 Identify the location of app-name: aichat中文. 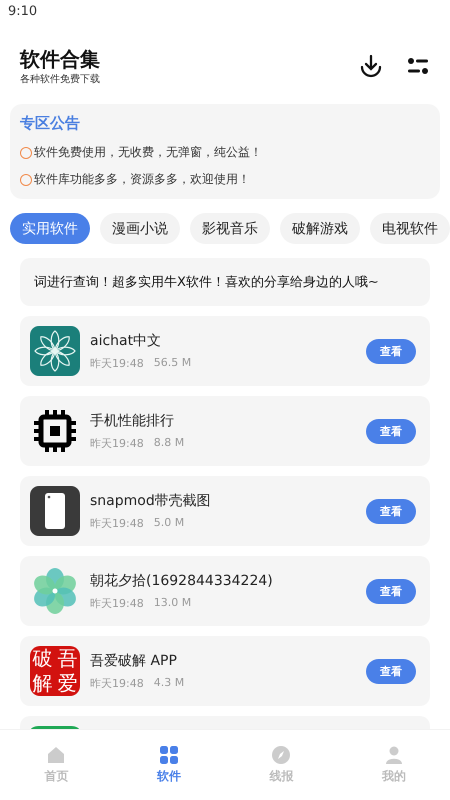
(126, 341).